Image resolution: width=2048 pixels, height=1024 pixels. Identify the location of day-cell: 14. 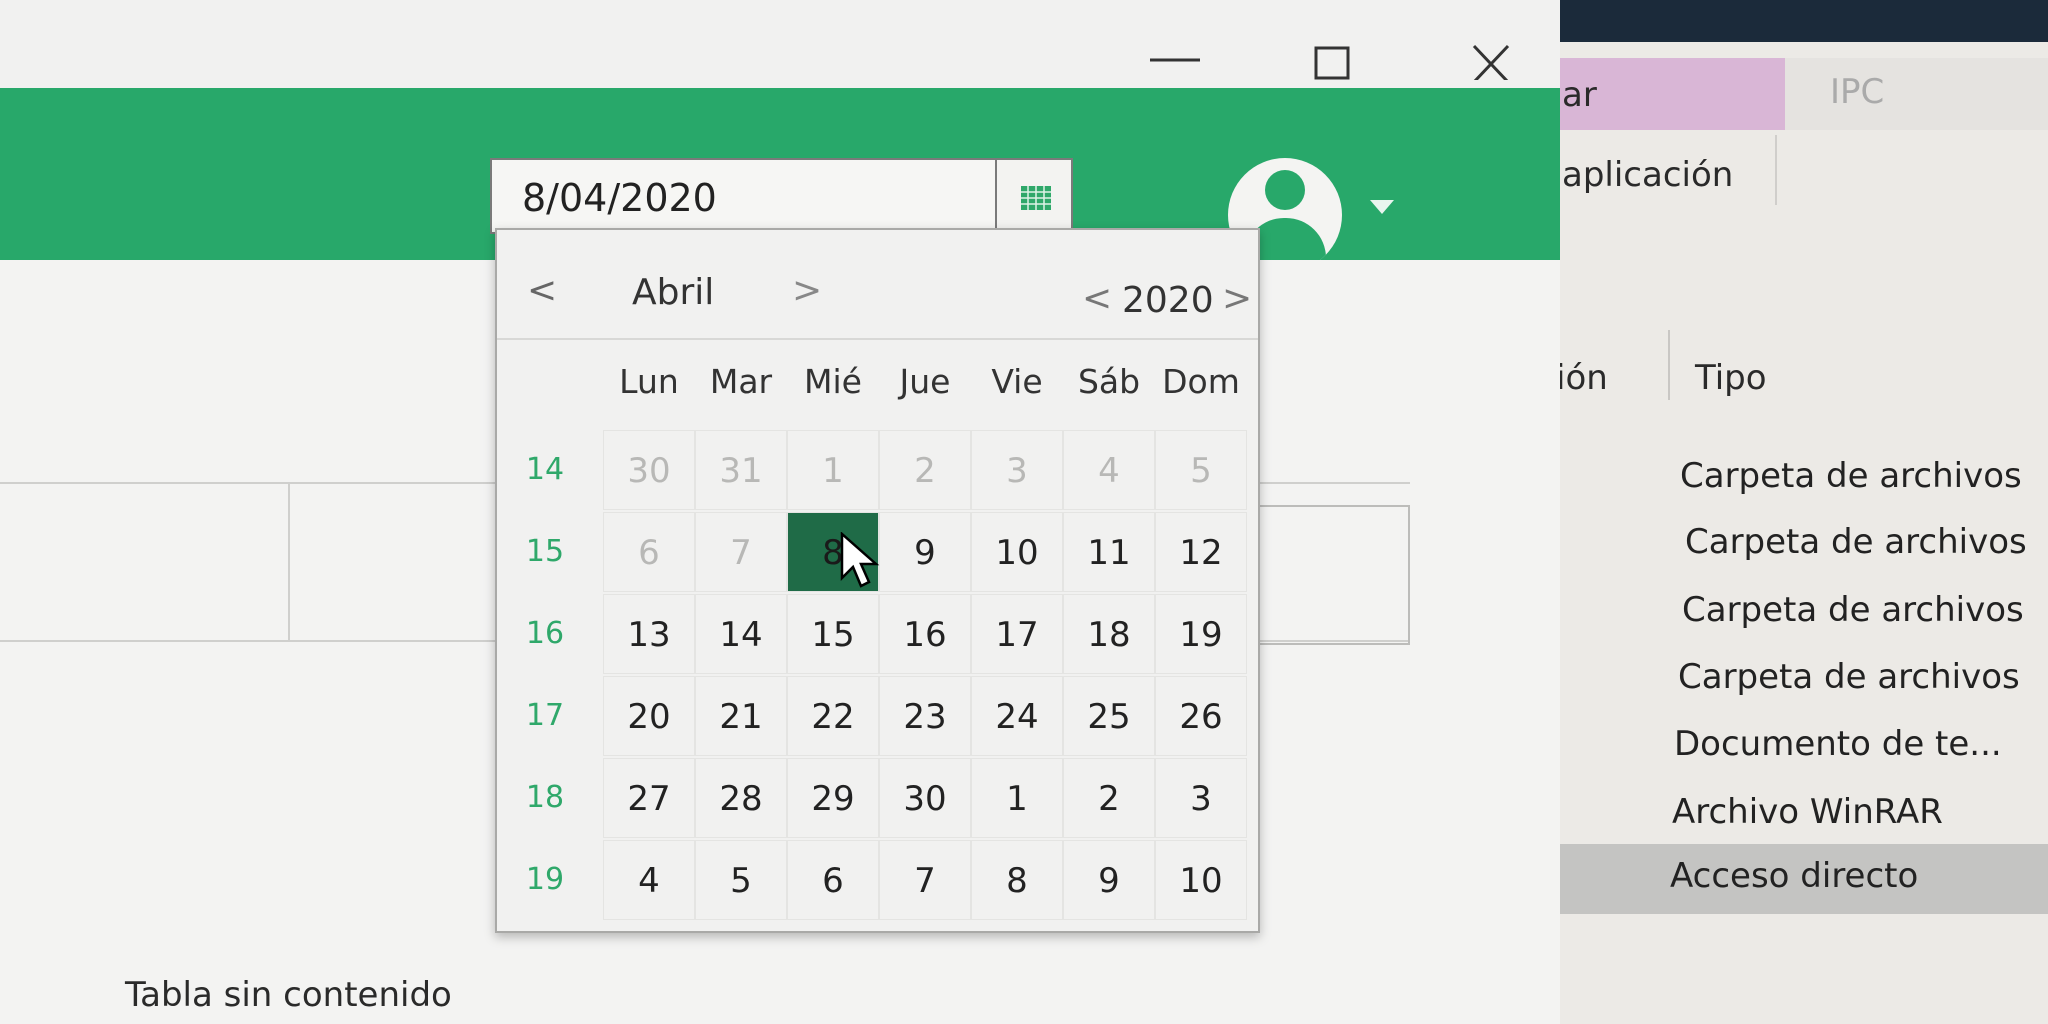
(741, 634).